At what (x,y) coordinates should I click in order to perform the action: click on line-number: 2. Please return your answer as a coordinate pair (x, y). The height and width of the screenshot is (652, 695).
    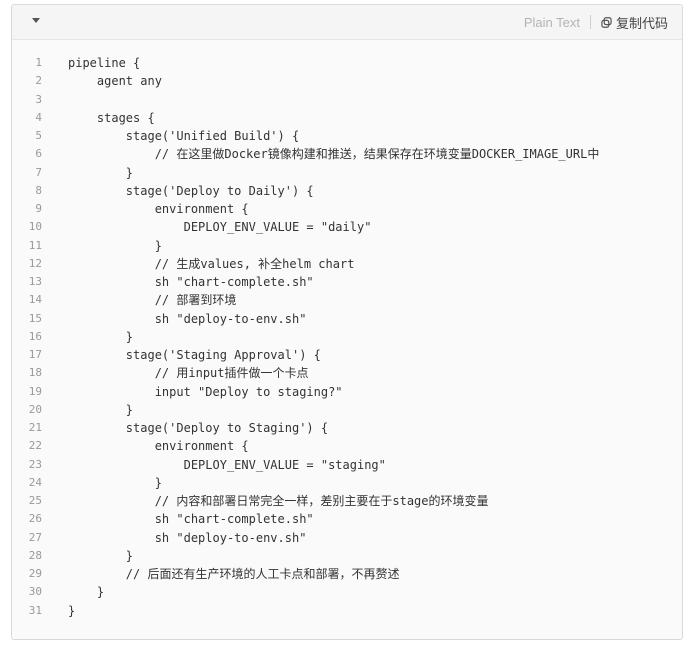
    Looking at the image, I should click on (38, 81).